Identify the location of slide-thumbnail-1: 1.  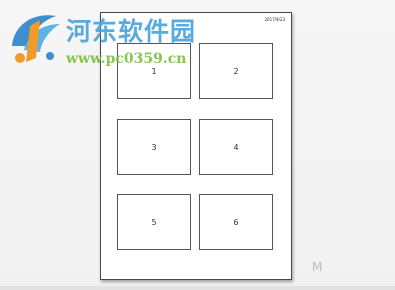
(154, 71).